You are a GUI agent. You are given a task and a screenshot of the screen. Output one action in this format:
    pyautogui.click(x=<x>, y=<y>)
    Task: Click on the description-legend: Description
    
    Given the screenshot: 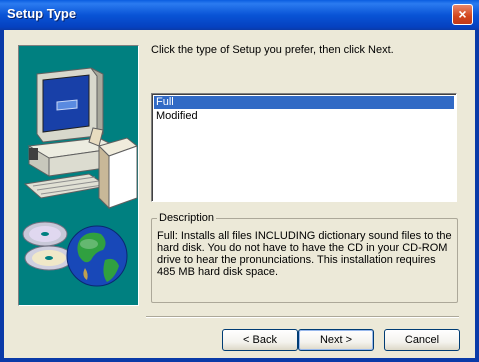 What is the action you would take?
    pyautogui.click(x=187, y=218)
    